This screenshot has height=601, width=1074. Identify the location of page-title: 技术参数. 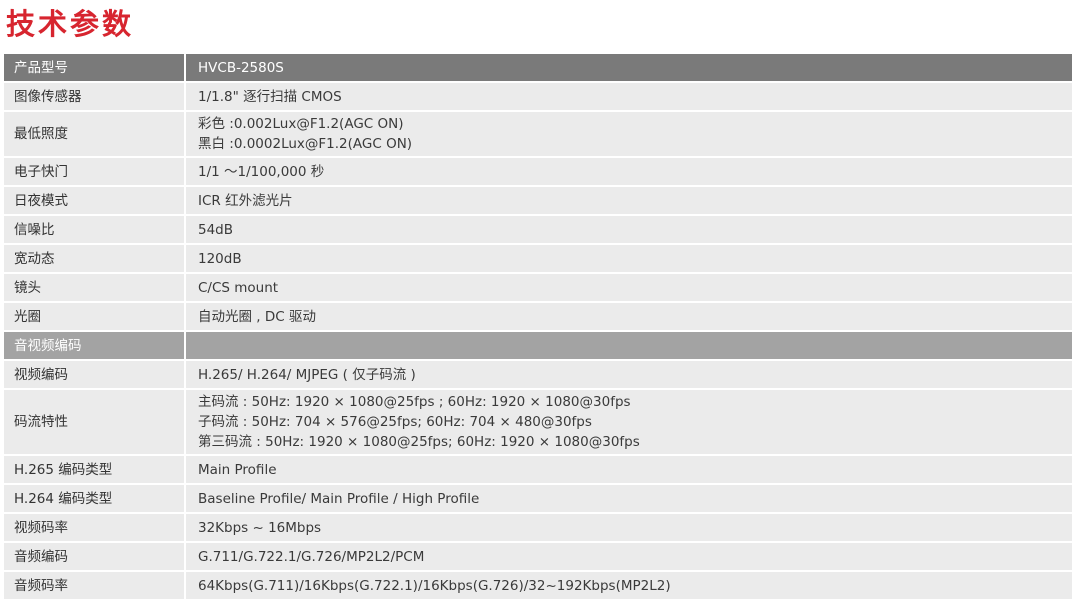
(70, 24).